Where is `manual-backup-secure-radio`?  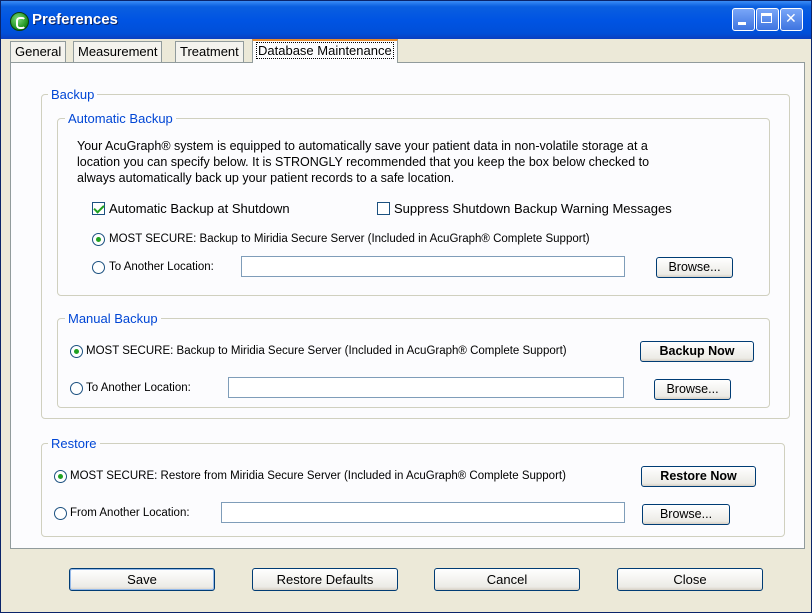
manual-backup-secure-radio is located at coordinates (76, 351).